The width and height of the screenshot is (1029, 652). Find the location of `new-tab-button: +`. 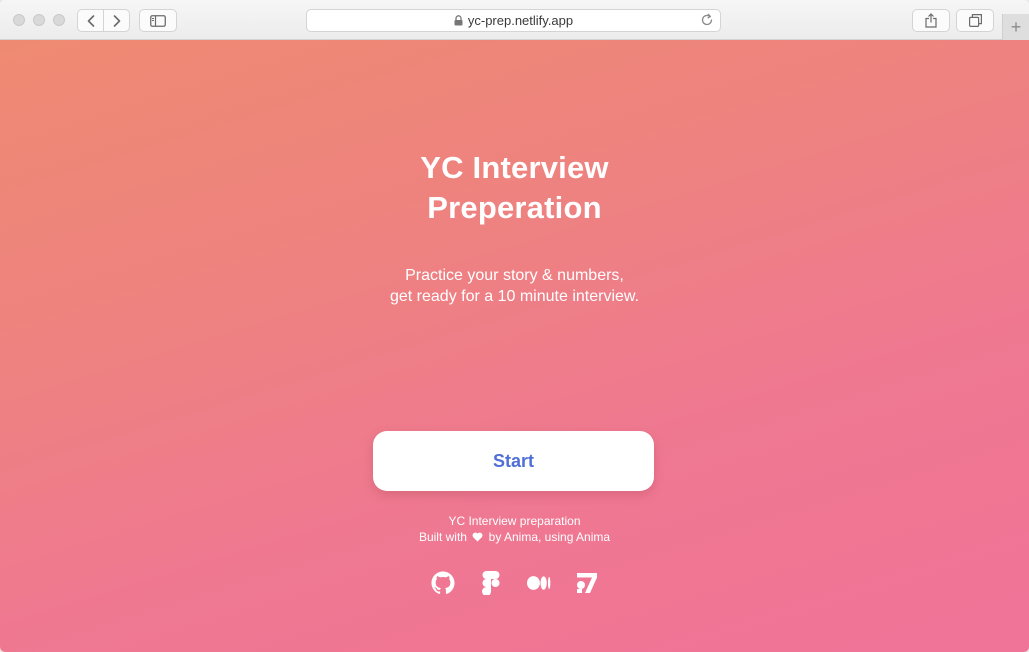

new-tab-button: + is located at coordinates (1015, 27).